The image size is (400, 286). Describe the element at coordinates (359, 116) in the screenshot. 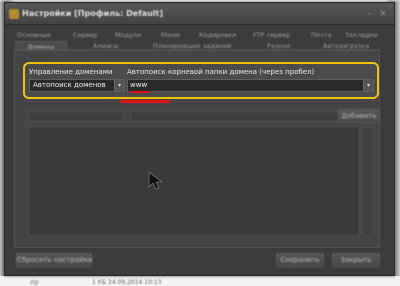

I see `add-domain-button: Добавить` at that location.